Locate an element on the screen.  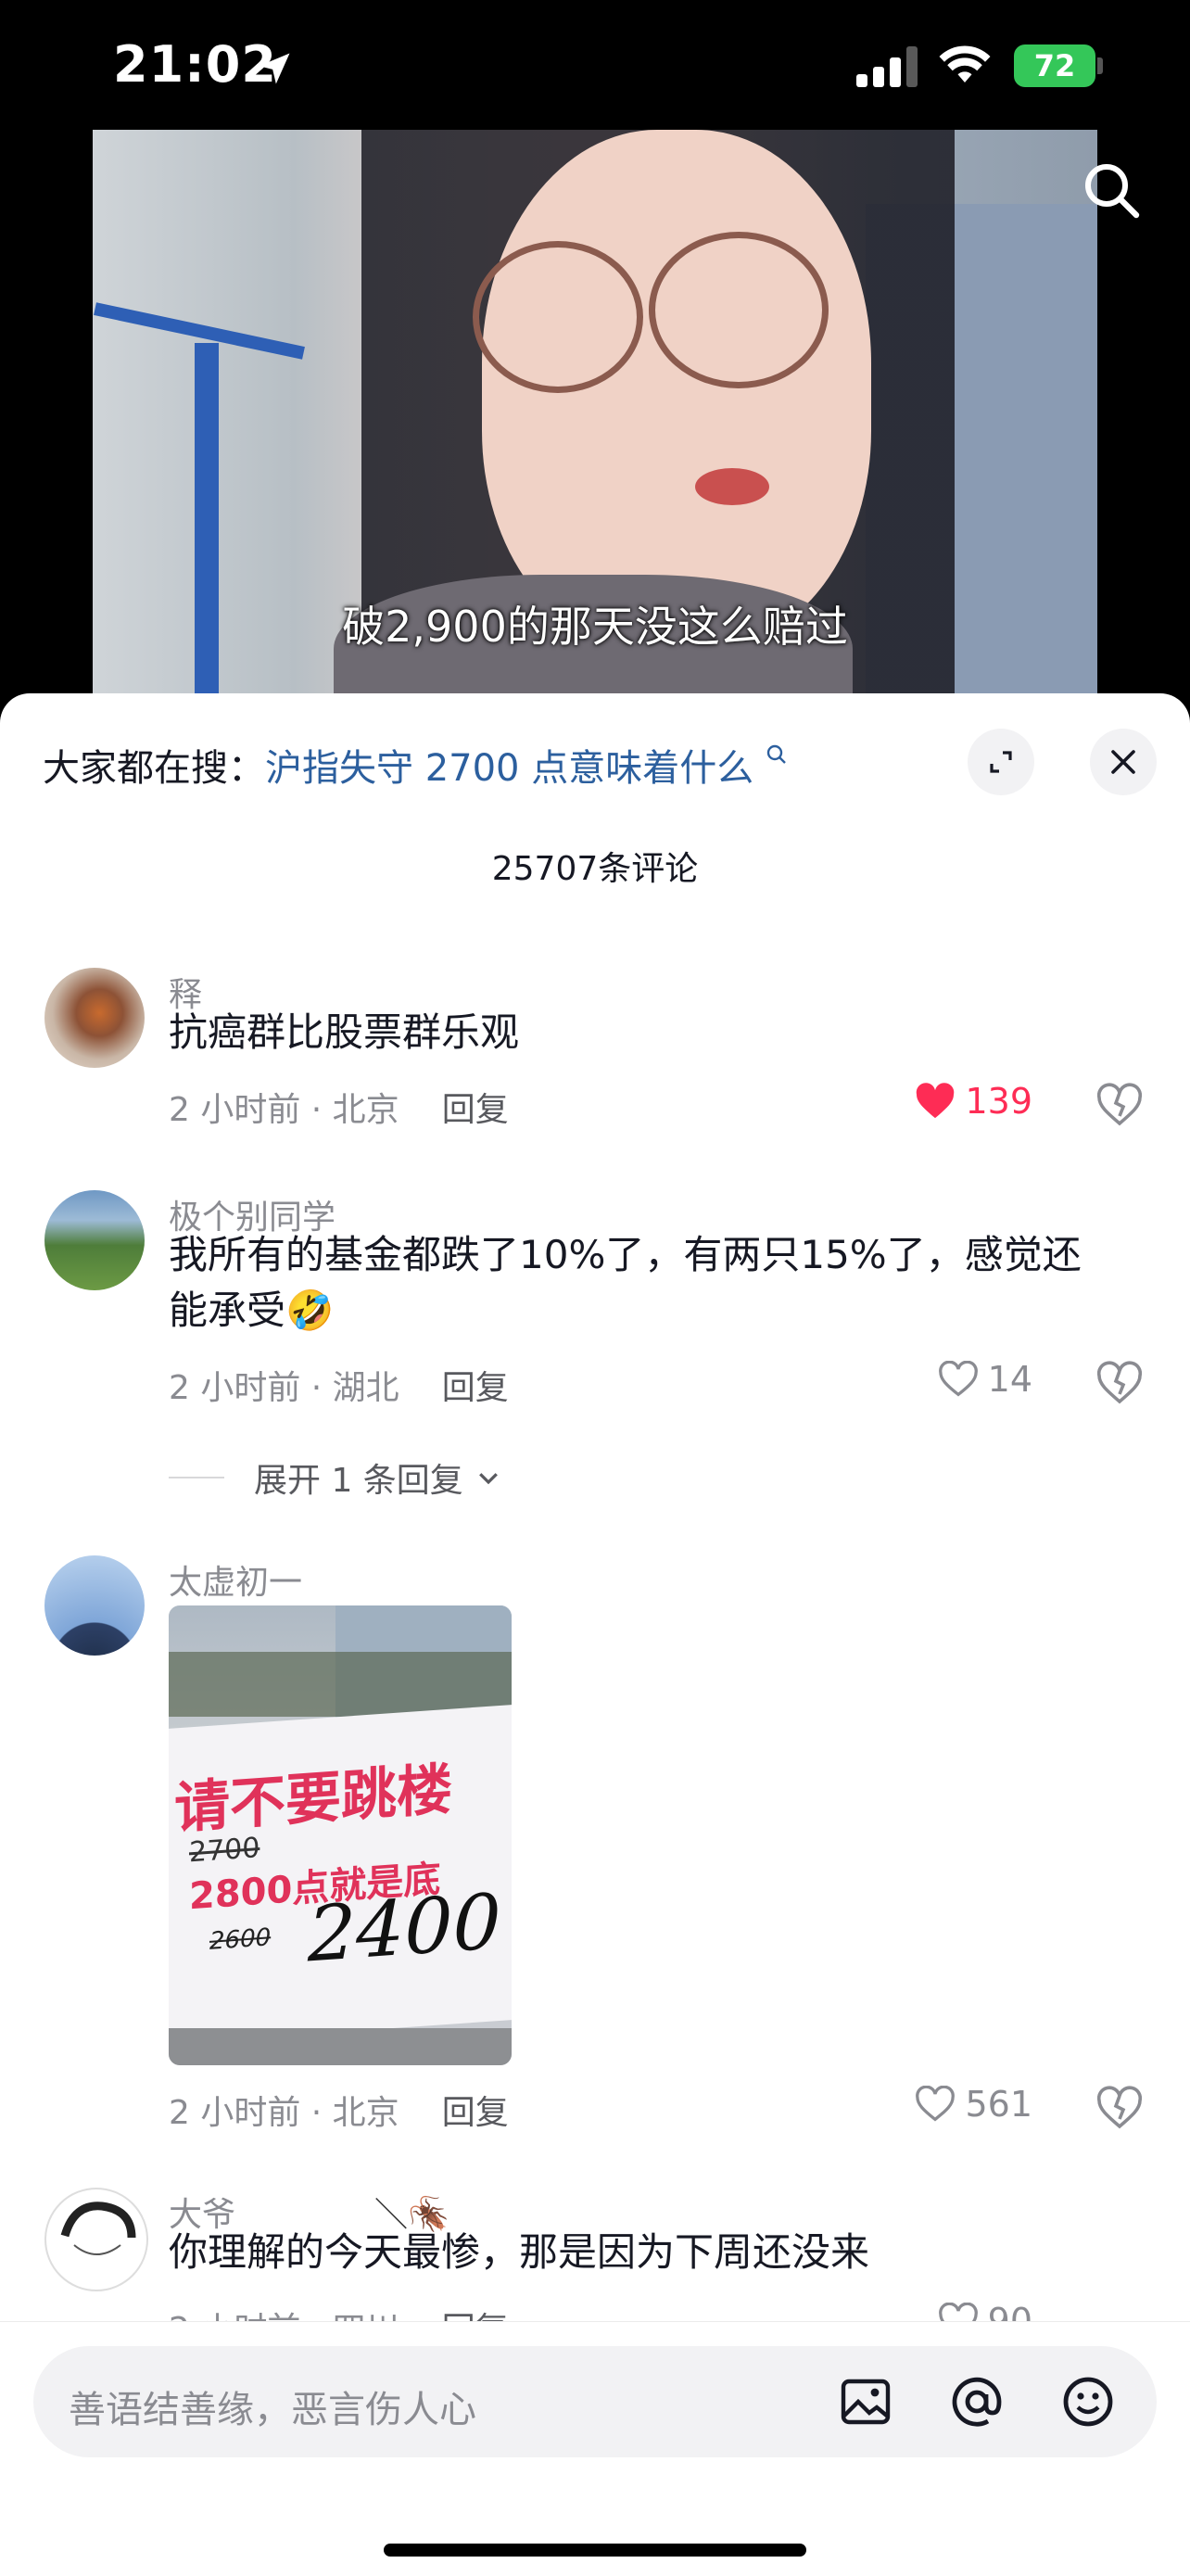
comment-count: 25707条评论 is located at coordinates (595, 869).